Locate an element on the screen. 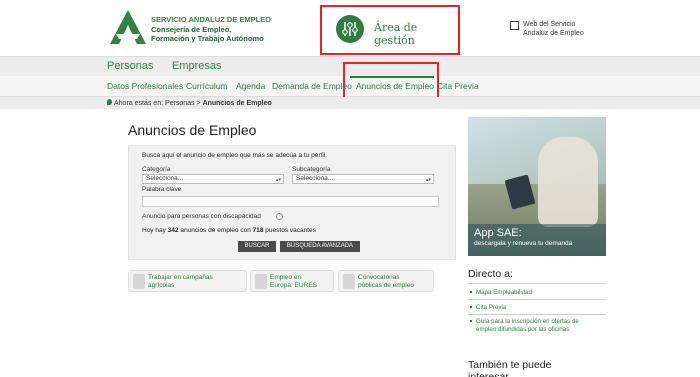  web-link-line1: Web del Servicio is located at coordinates (549, 24).